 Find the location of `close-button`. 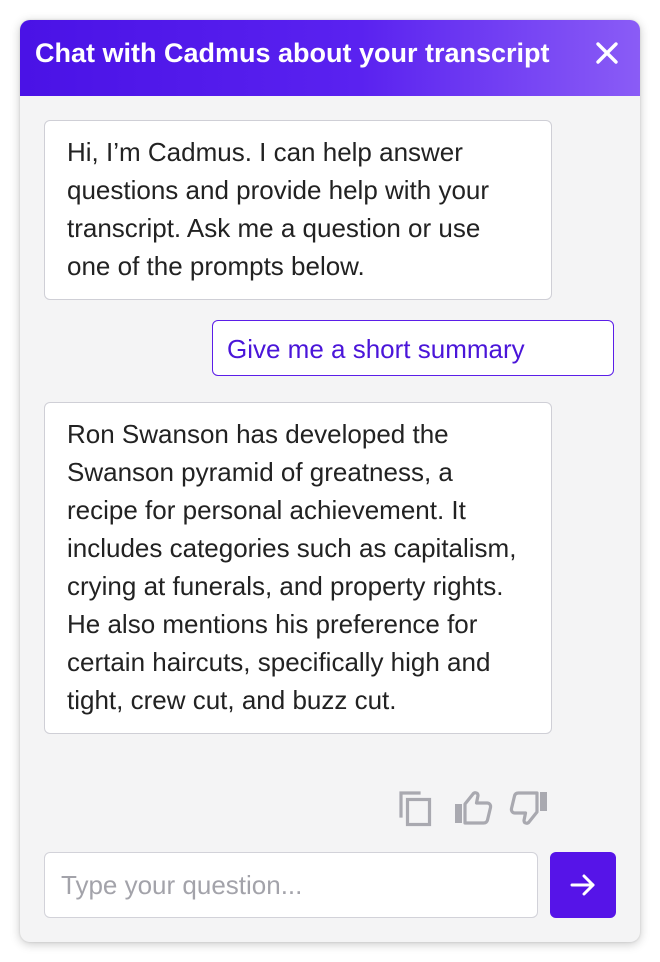

close-button is located at coordinates (607, 53).